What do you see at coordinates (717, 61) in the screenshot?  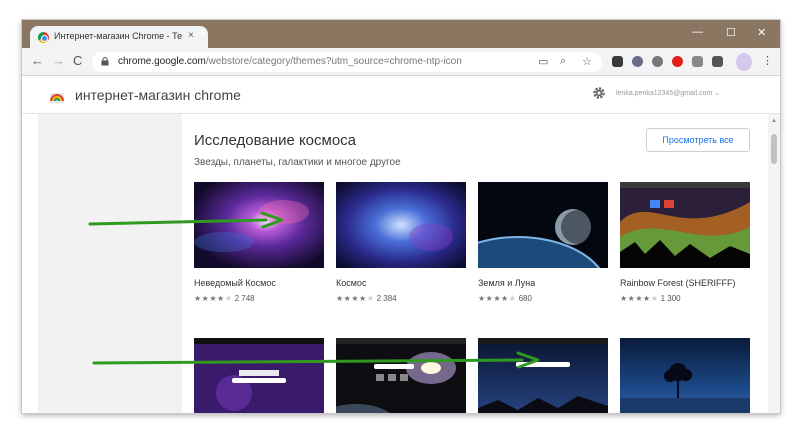 I see `puzzle-extensions-icon` at bounding box center [717, 61].